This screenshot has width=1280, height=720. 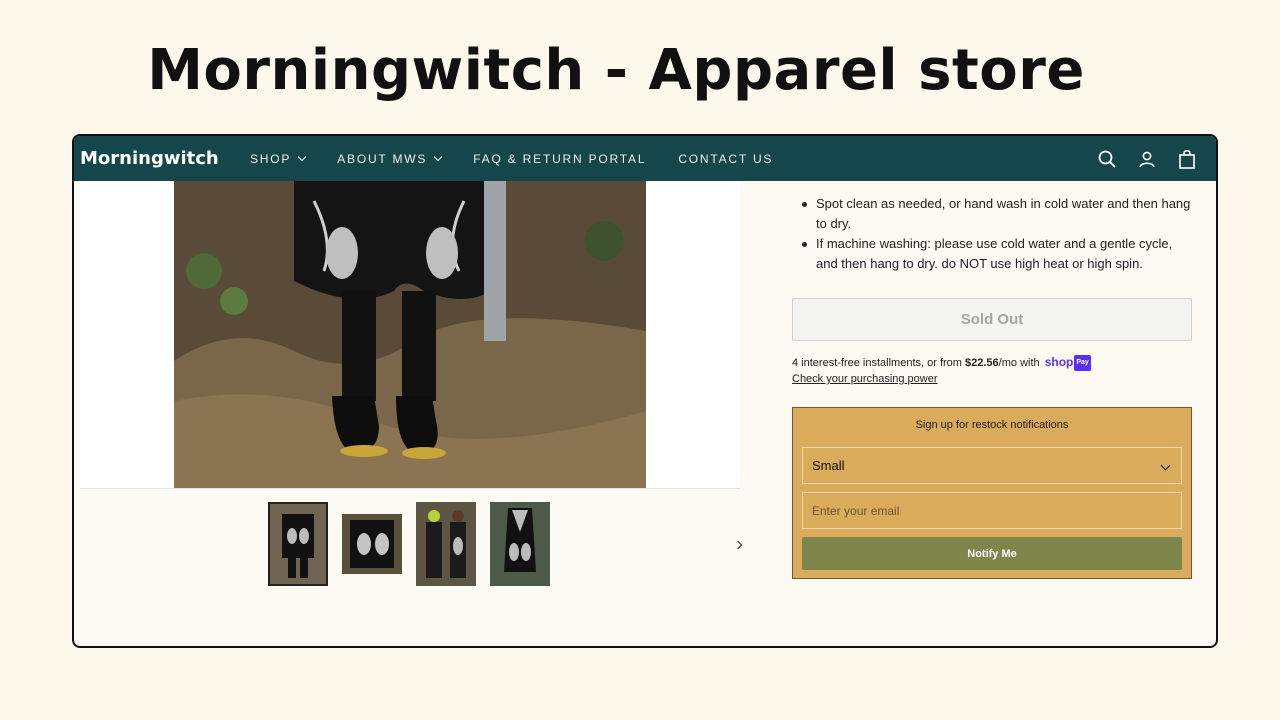 What do you see at coordinates (982, 363) in the screenshot?
I see `installments-amount: $22.56` at bounding box center [982, 363].